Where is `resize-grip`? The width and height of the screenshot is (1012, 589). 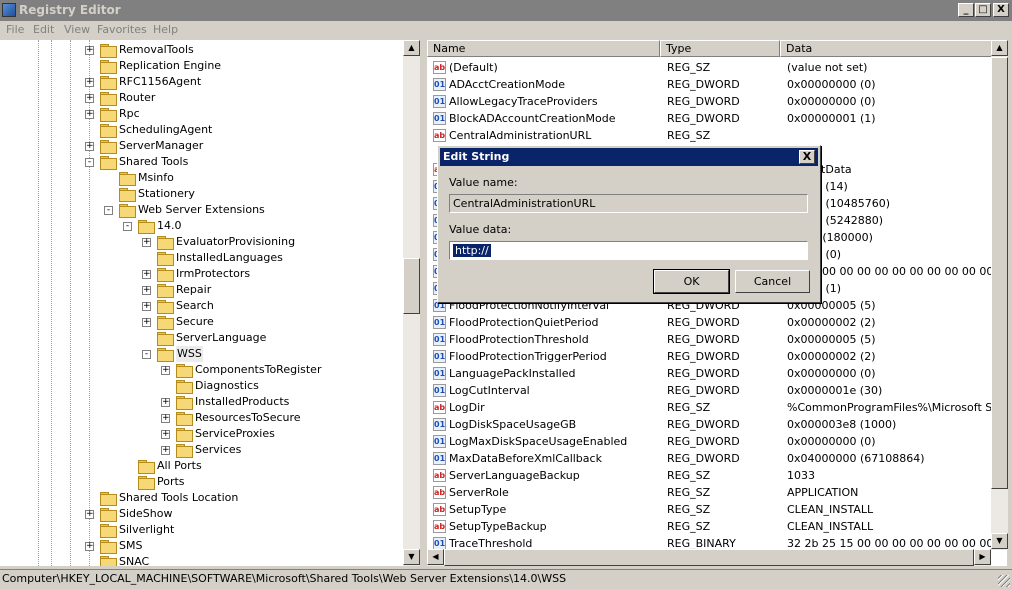
resize-grip is located at coordinates (1004, 581).